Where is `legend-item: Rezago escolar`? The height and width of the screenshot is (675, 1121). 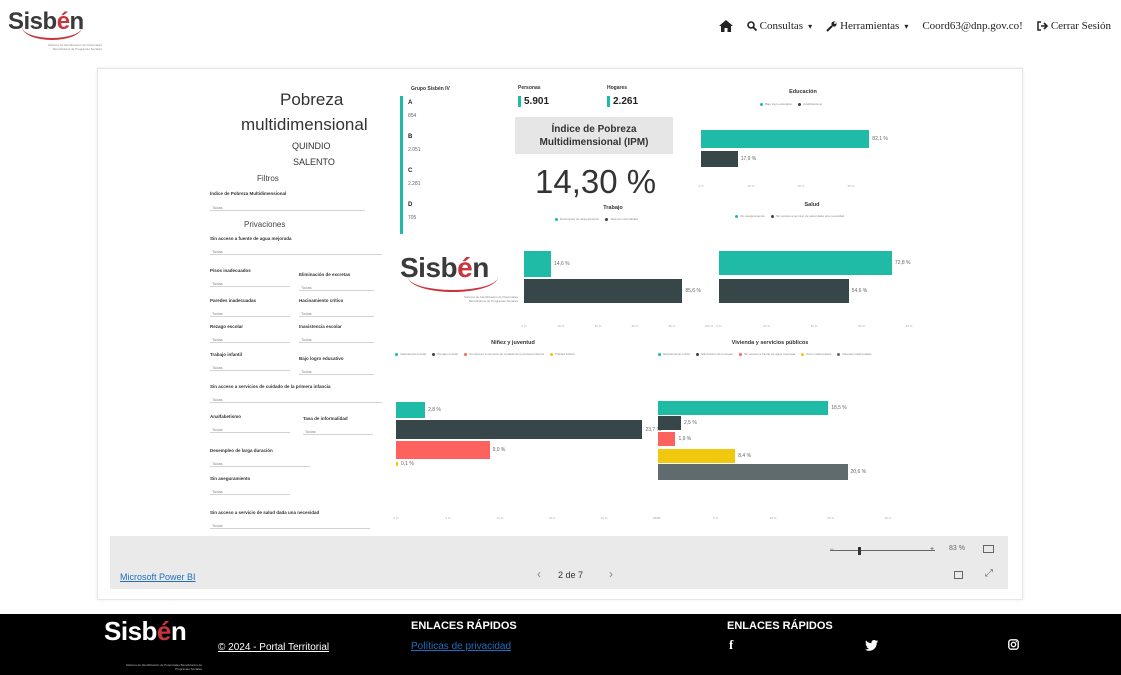 legend-item: Rezago escolar is located at coordinates (445, 354).